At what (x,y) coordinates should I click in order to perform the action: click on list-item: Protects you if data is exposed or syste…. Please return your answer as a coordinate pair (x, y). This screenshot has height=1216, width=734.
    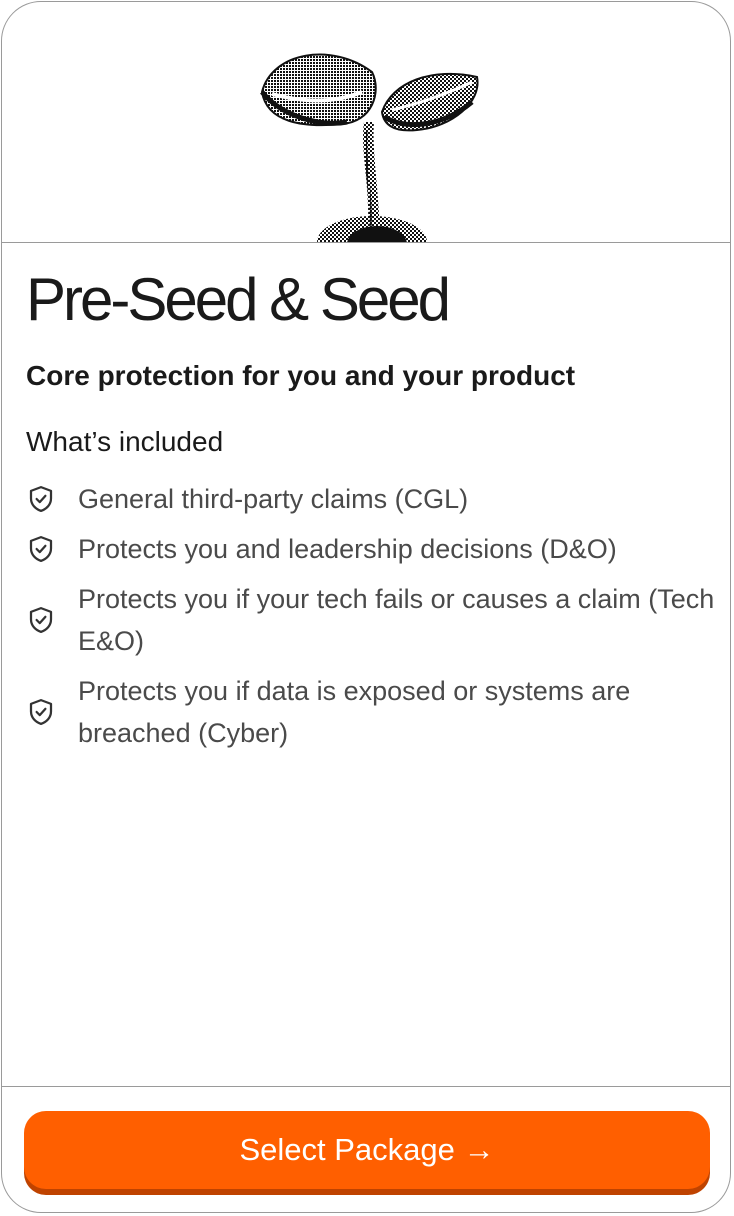
    Looking at the image, I should click on (371, 712).